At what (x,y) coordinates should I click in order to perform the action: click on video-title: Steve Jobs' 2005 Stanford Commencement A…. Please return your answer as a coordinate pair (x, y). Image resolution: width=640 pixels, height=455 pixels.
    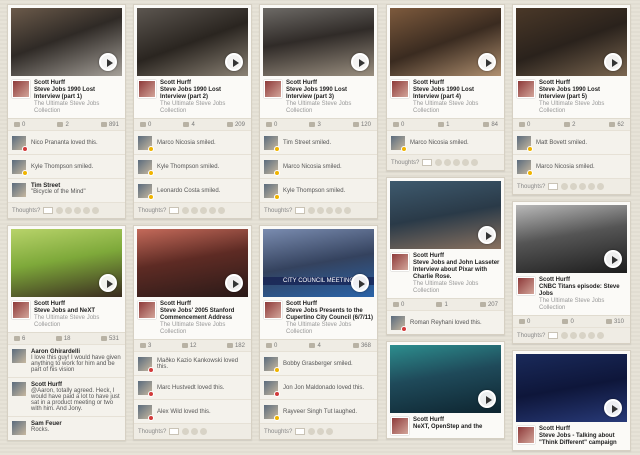
    Looking at the image, I should click on (203, 315).